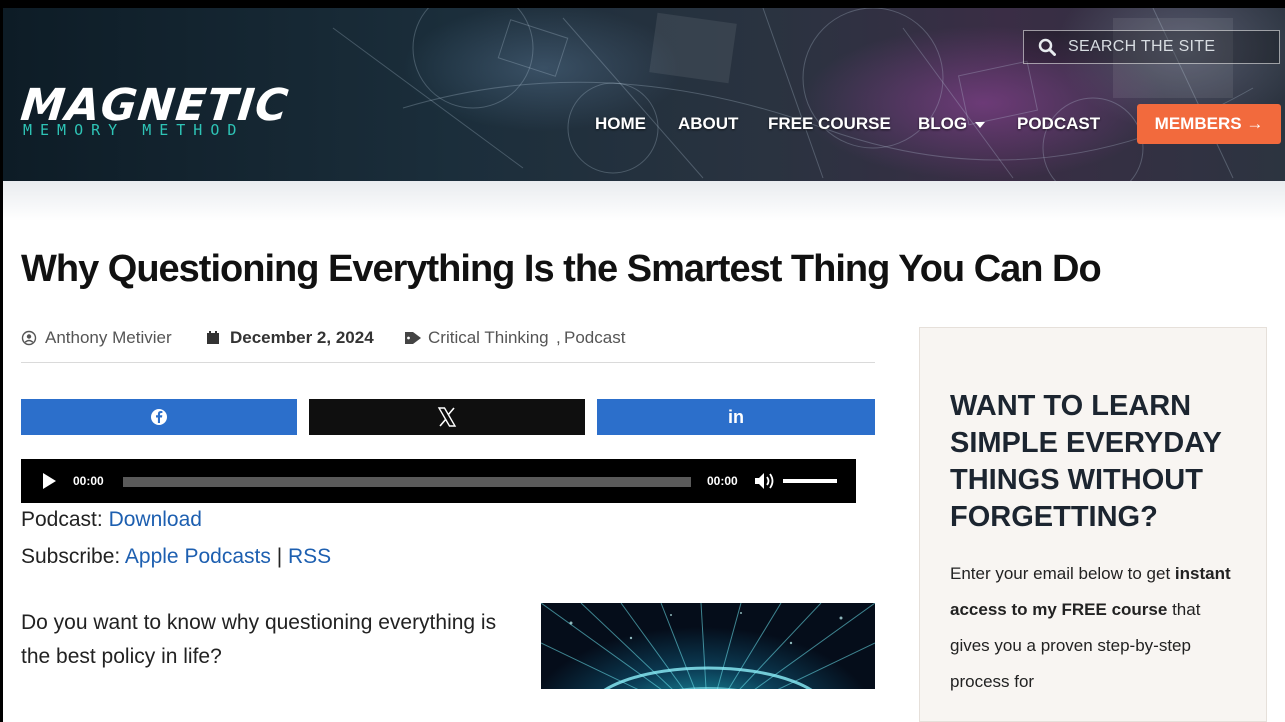  What do you see at coordinates (980, 124) in the screenshot?
I see `chevron-down-icon` at bounding box center [980, 124].